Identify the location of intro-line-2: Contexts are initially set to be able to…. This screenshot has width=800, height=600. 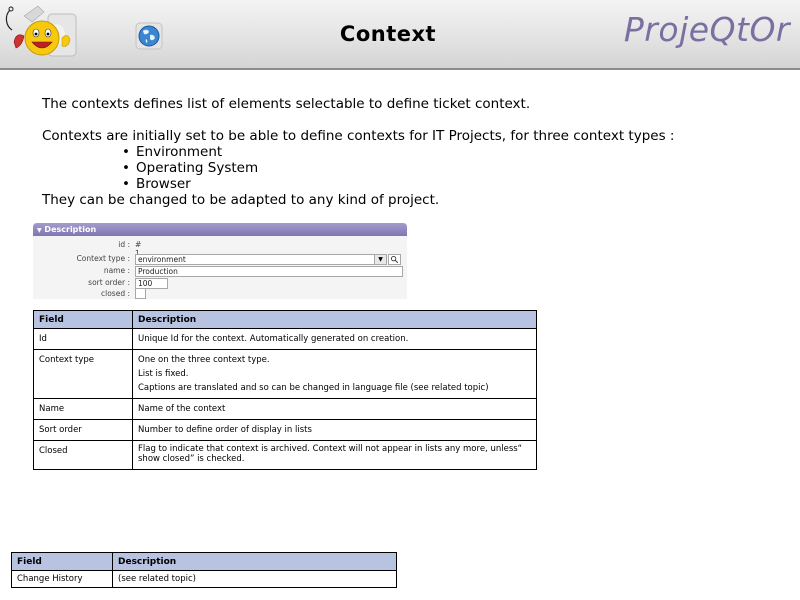
(358, 136).